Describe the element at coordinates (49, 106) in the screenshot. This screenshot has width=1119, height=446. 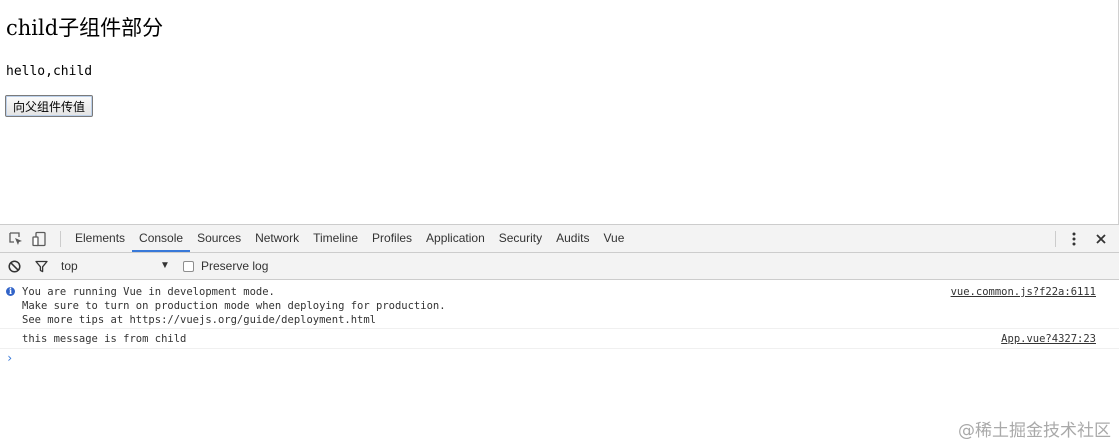
I see `send-to-parent-button: 向父组件传值` at that location.